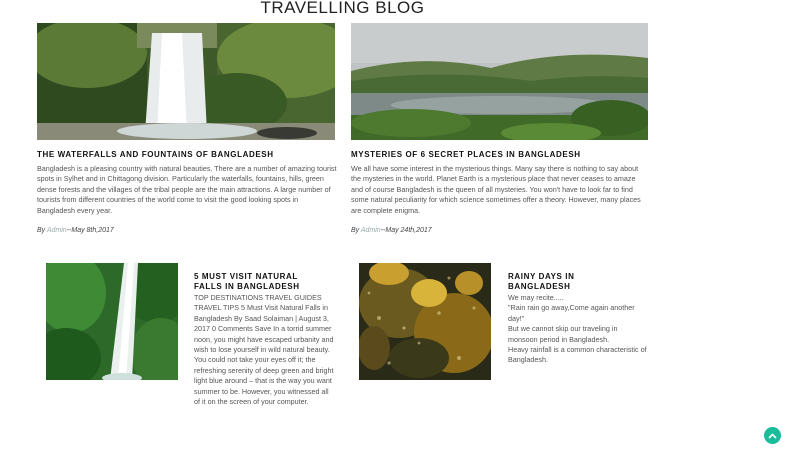  What do you see at coordinates (90, 230) in the screenshot?
I see `post-date: --May 8th,2017` at bounding box center [90, 230].